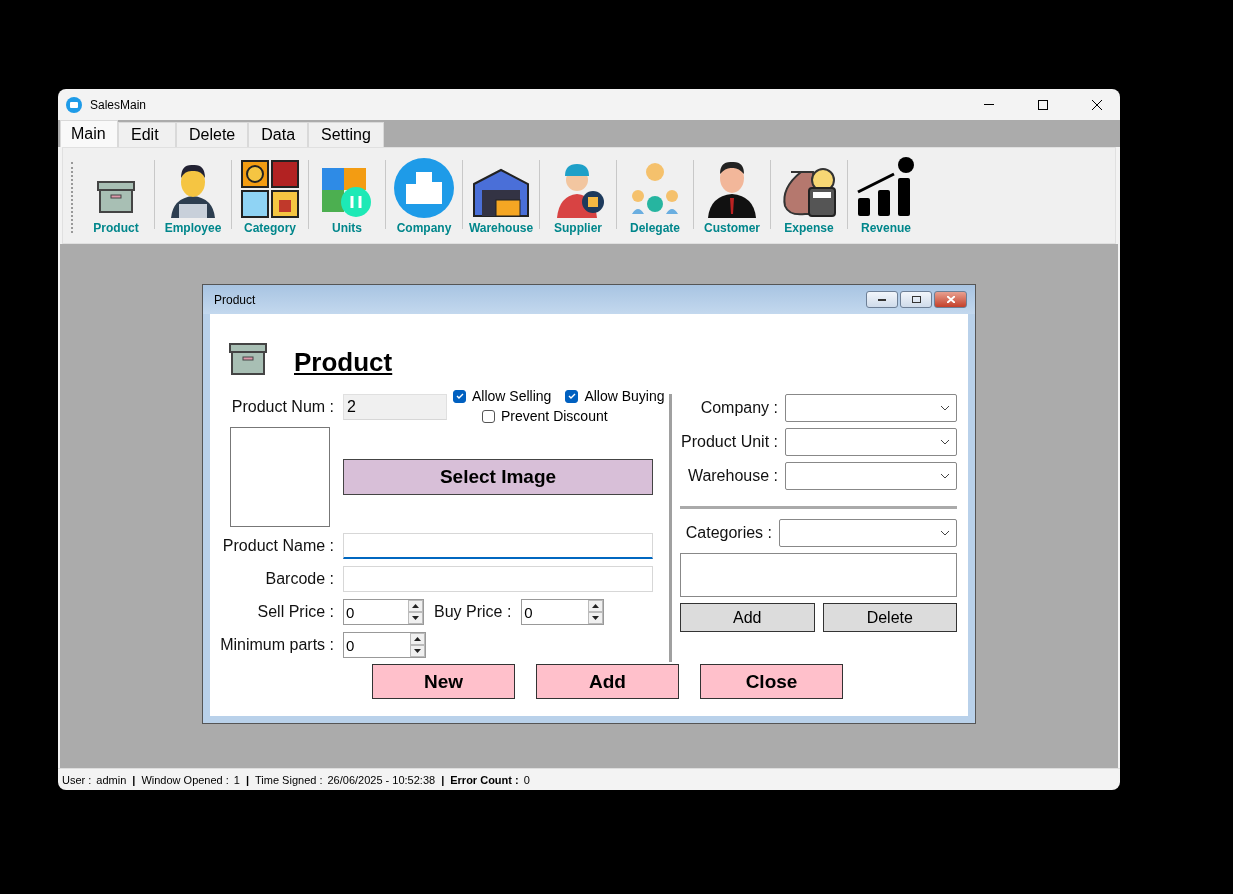  What do you see at coordinates (771, 681) in the screenshot?
I see `dialog-action-button: Close` at bounding box center [771, 681].